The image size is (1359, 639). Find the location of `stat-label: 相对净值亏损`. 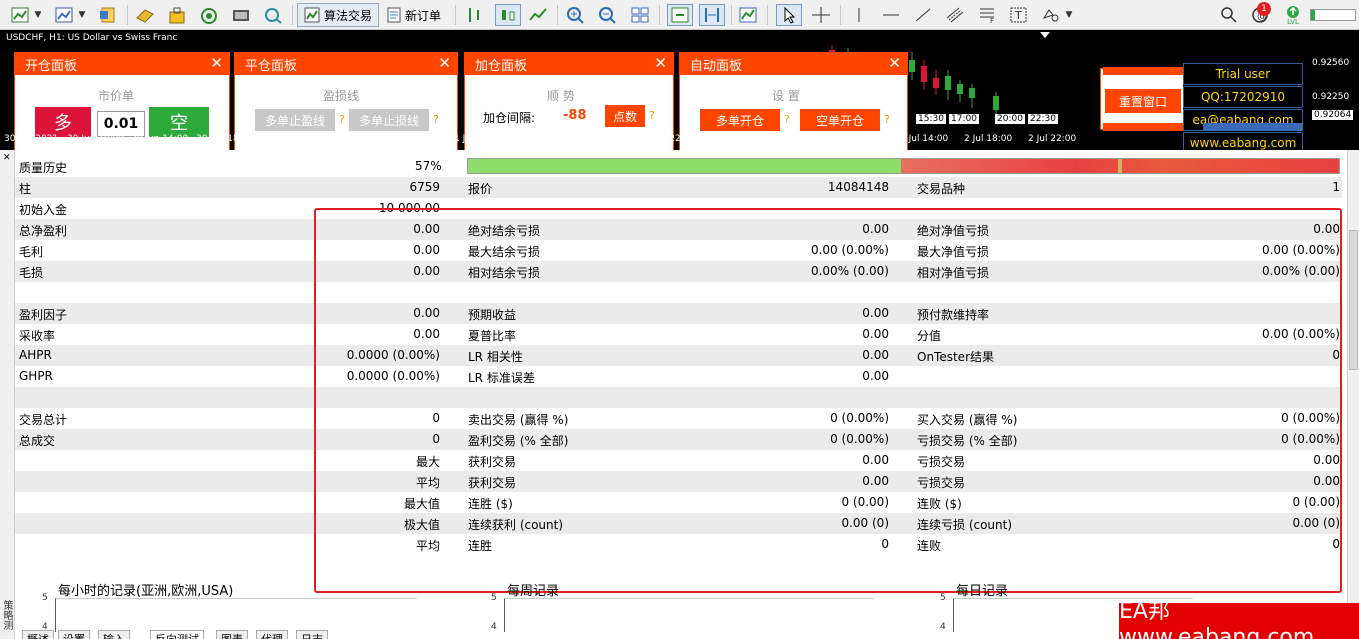

stat-label: 相对净值亏损 is located at coordinates (953, 273).